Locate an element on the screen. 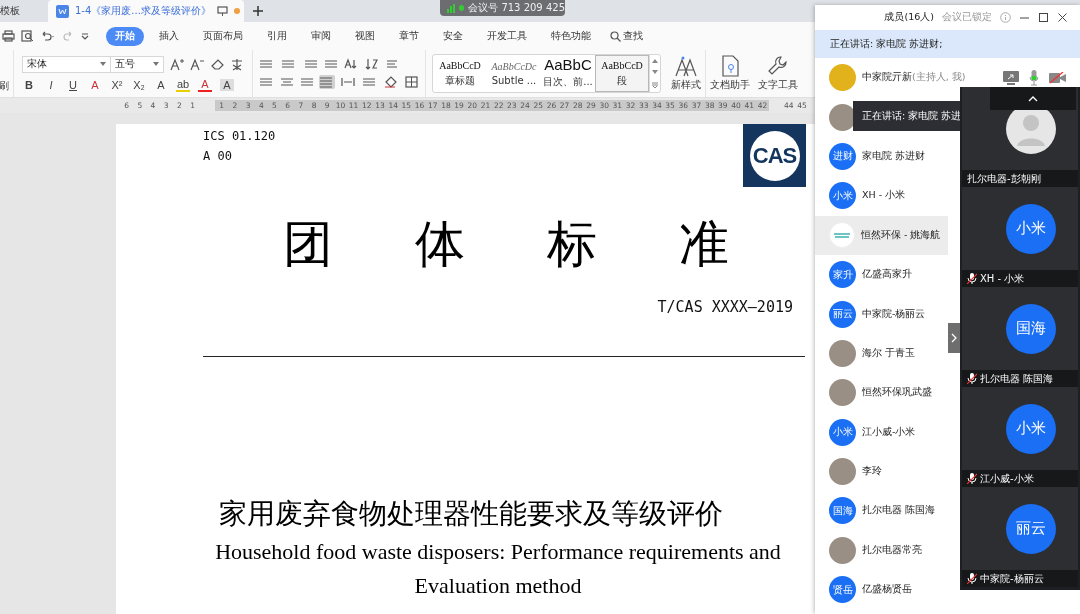  text-tools-button: 文字工具 is located at coordinates (778, 73).